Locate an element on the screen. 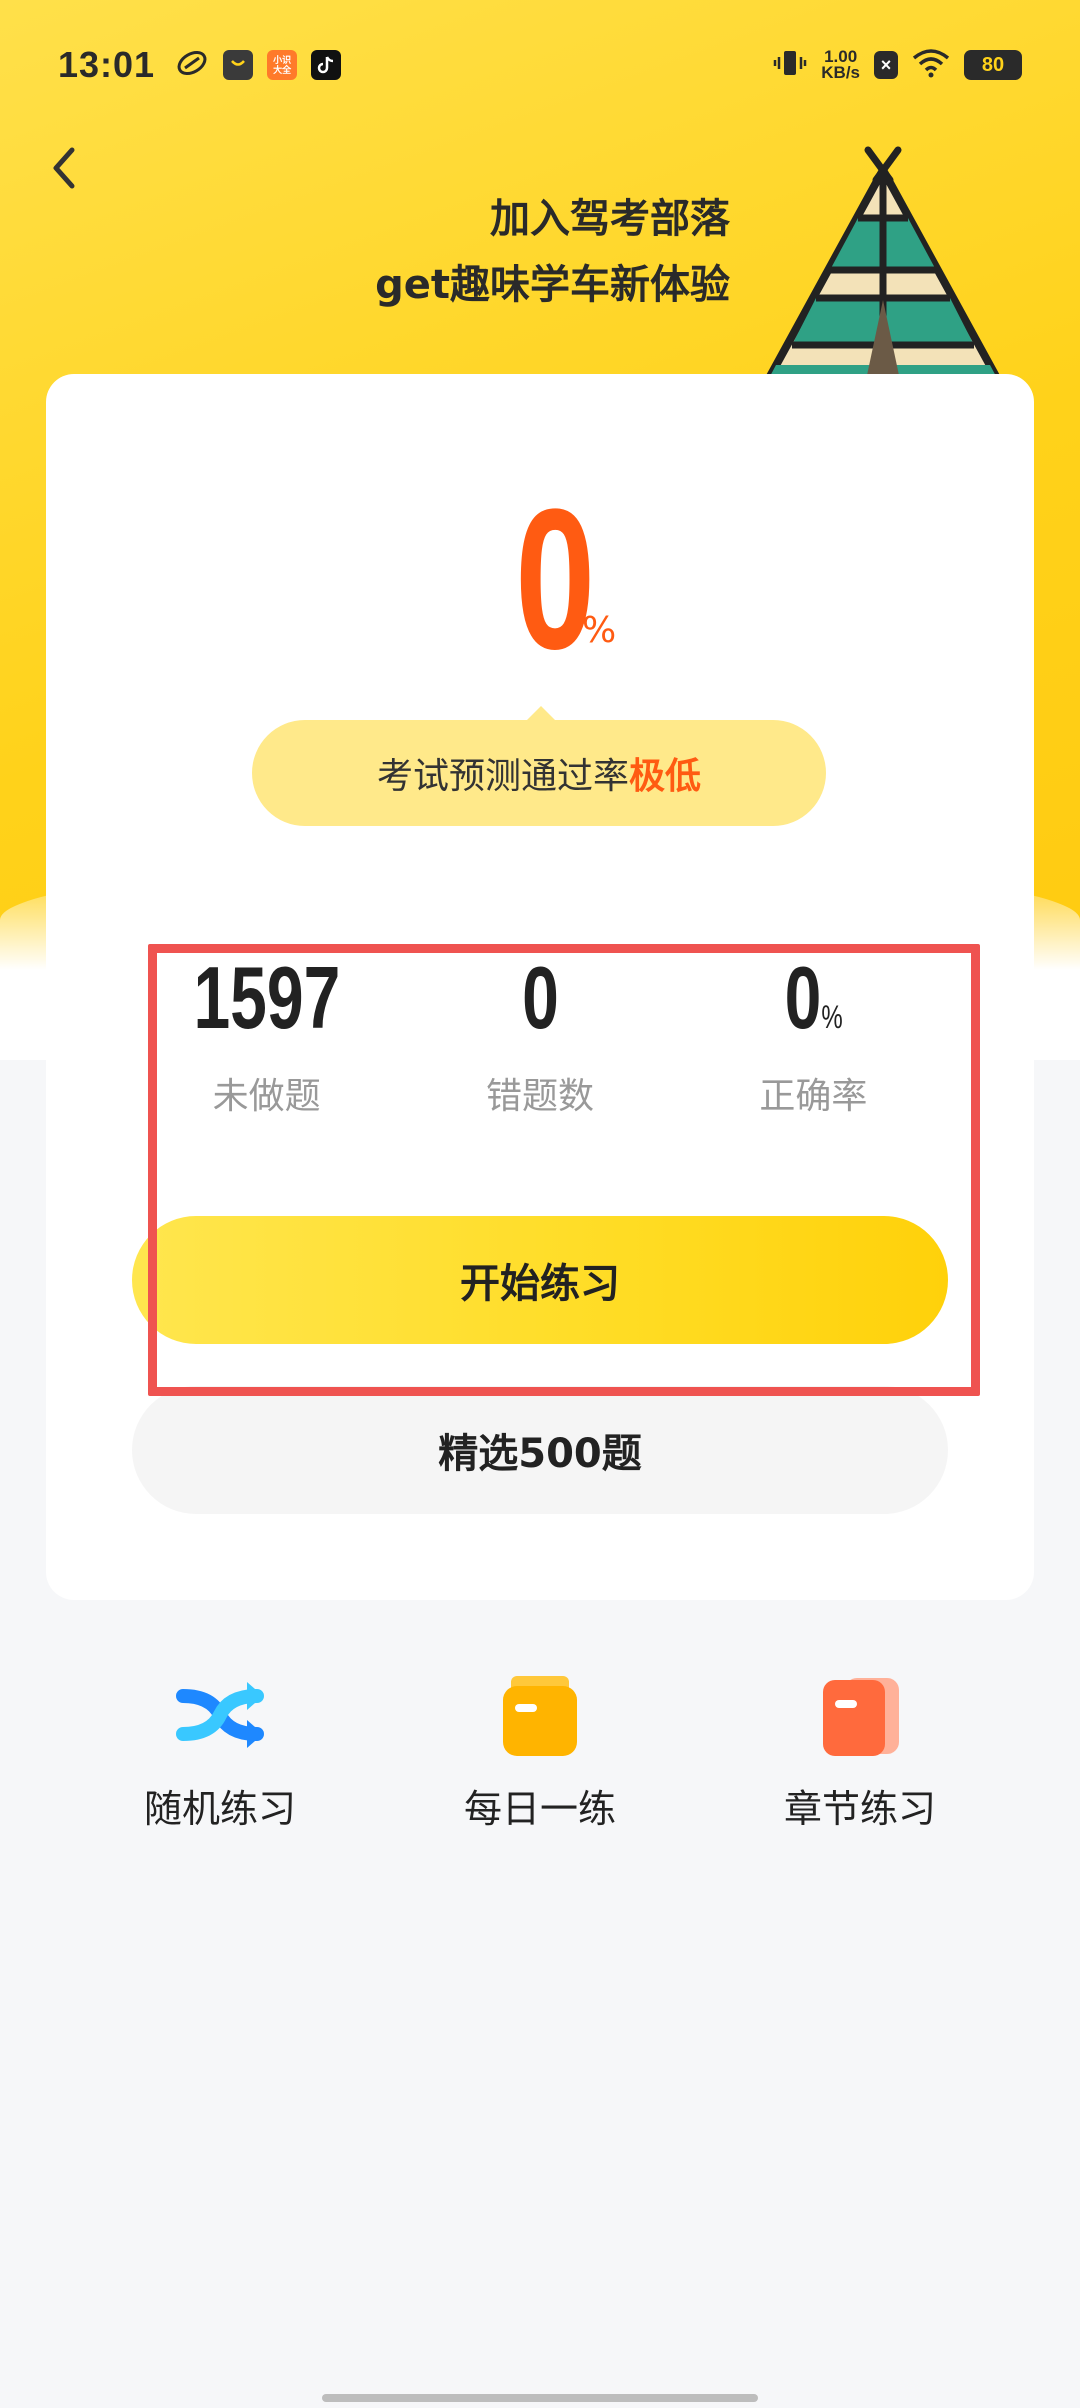 This screenshot has width=1080, height=2408. pass-rate-display: 0 % is located at coordinates (540, 580).